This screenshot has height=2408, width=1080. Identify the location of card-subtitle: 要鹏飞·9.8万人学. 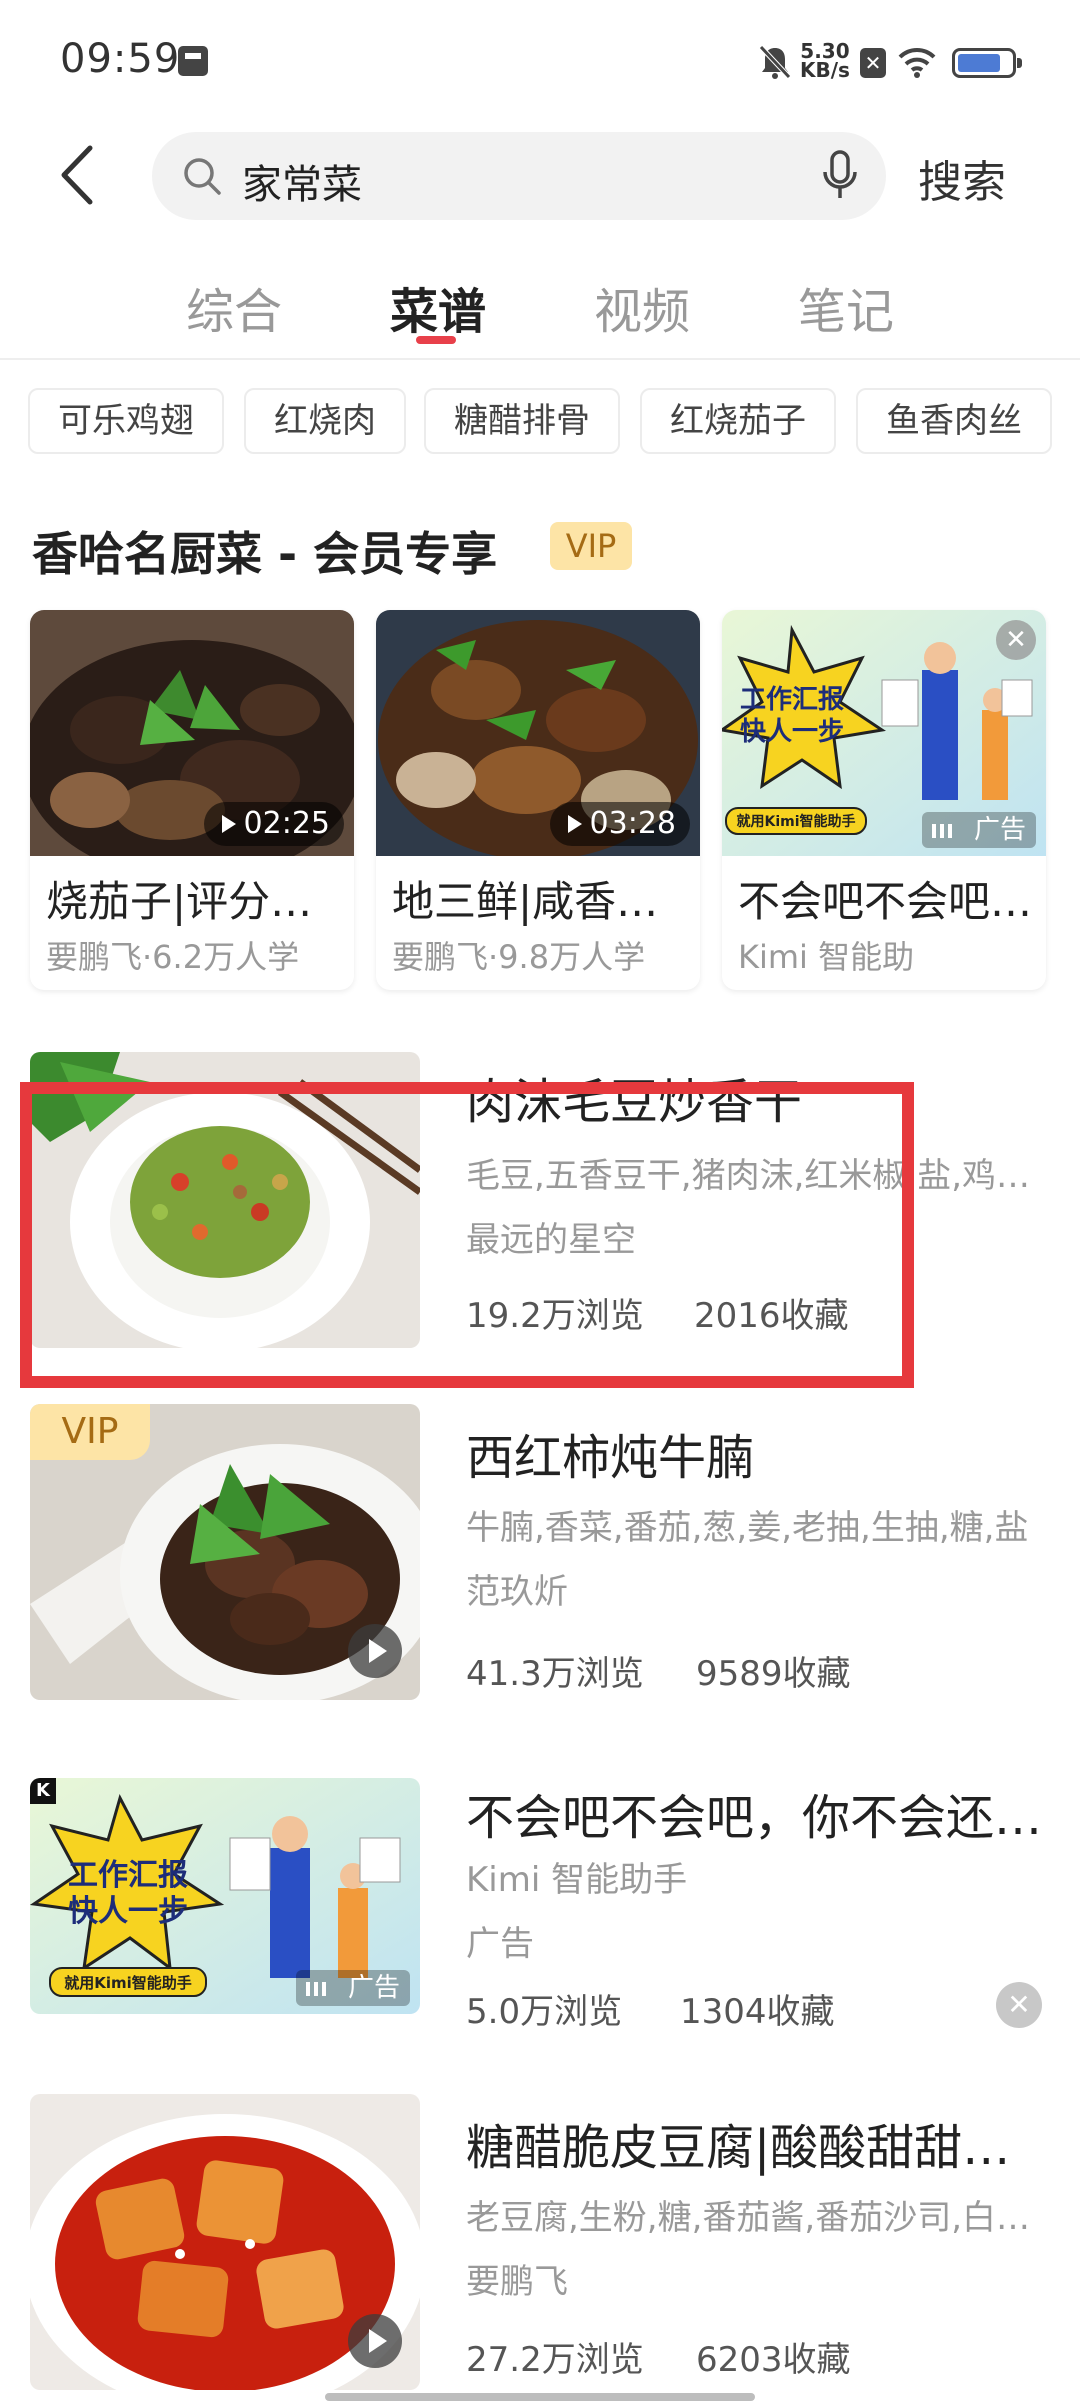
(519, 957).